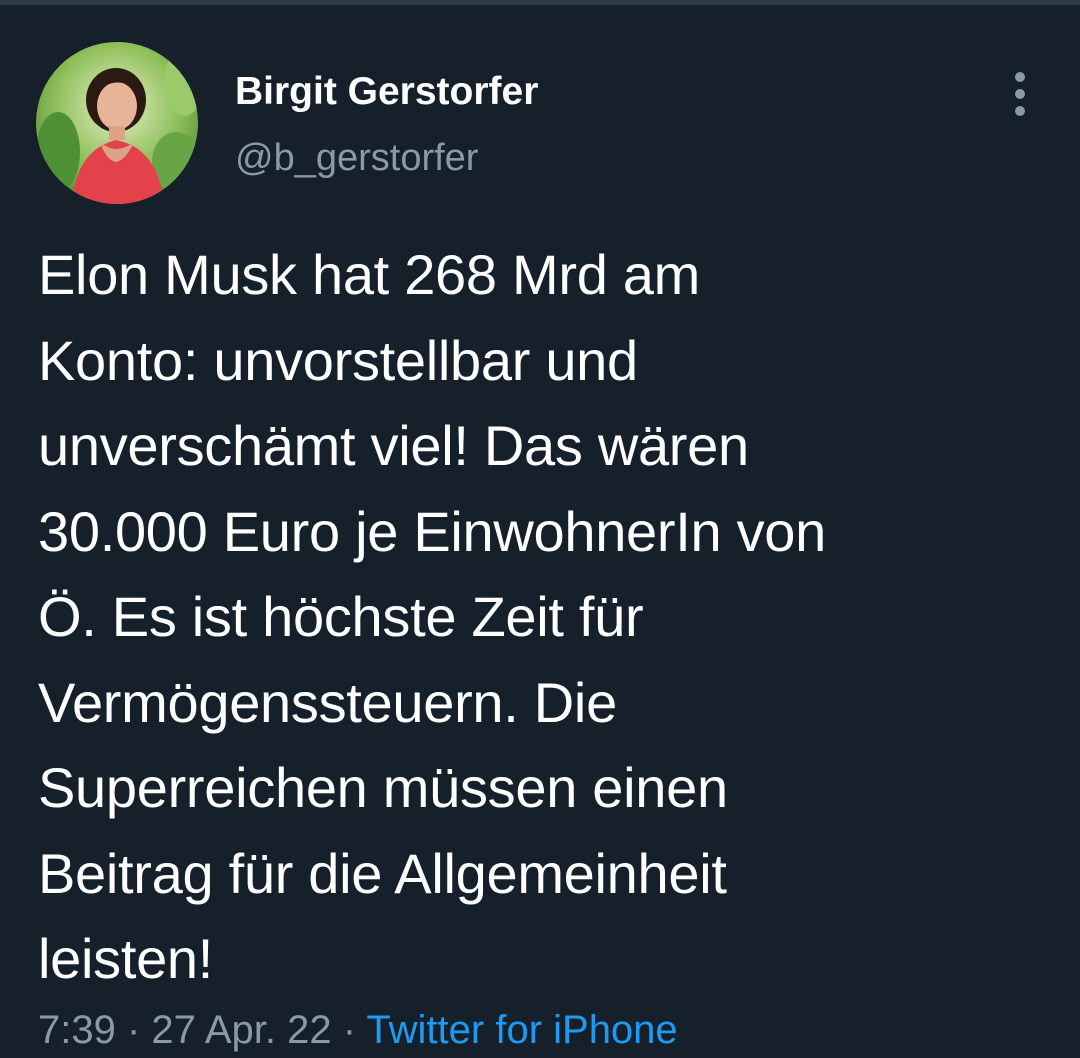 The height and width of the screenshot is (1058, 1080). I want to click on author-handle: @b_gerstorfer, so click(356, 158).